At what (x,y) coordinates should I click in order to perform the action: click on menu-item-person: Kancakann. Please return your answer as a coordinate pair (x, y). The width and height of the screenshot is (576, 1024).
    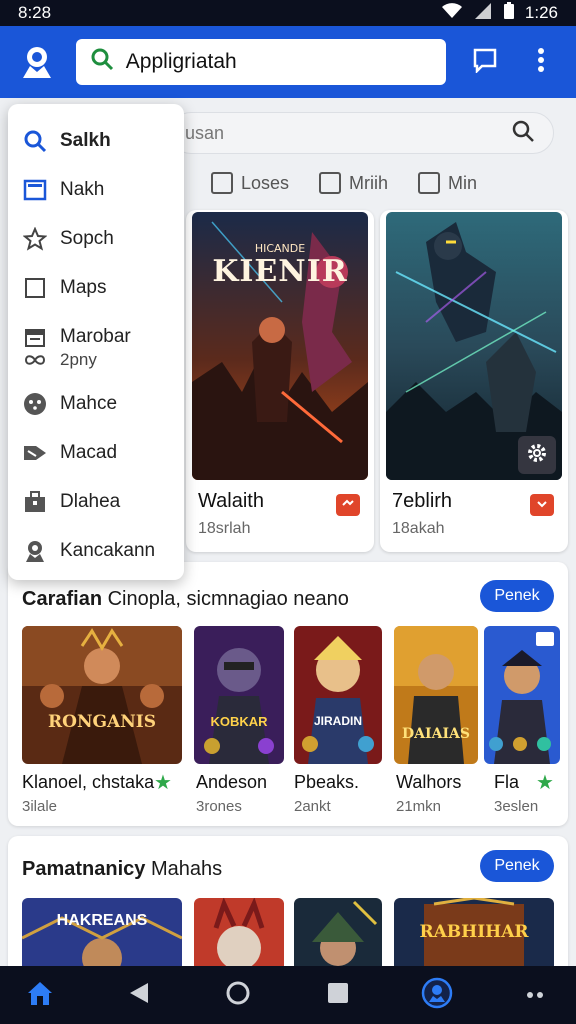
    Looking at the image, I should click on (96, 550).